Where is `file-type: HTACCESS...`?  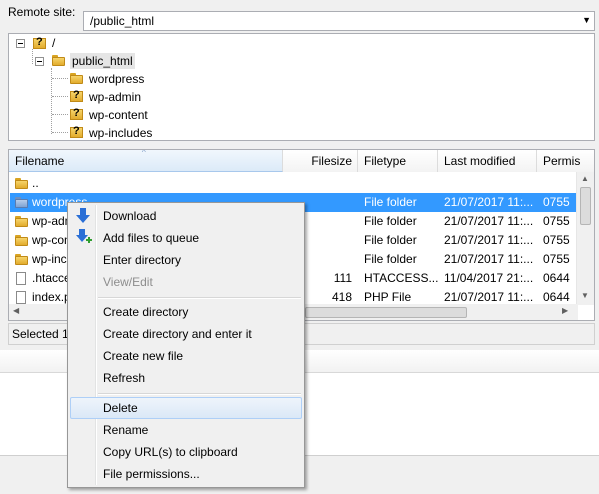 file-type: HTACCESS... is located at coordinates (401, 278).